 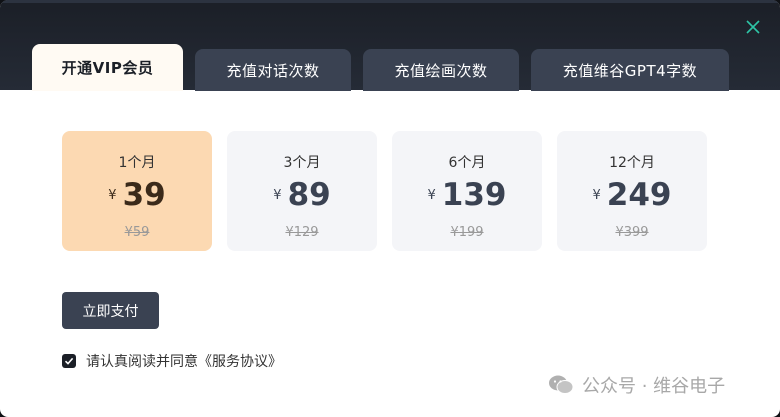 What do you see at coordinates (632, 232) in the screenshot?
I see `original-price: ¥399` at bounding box center [632, 232].